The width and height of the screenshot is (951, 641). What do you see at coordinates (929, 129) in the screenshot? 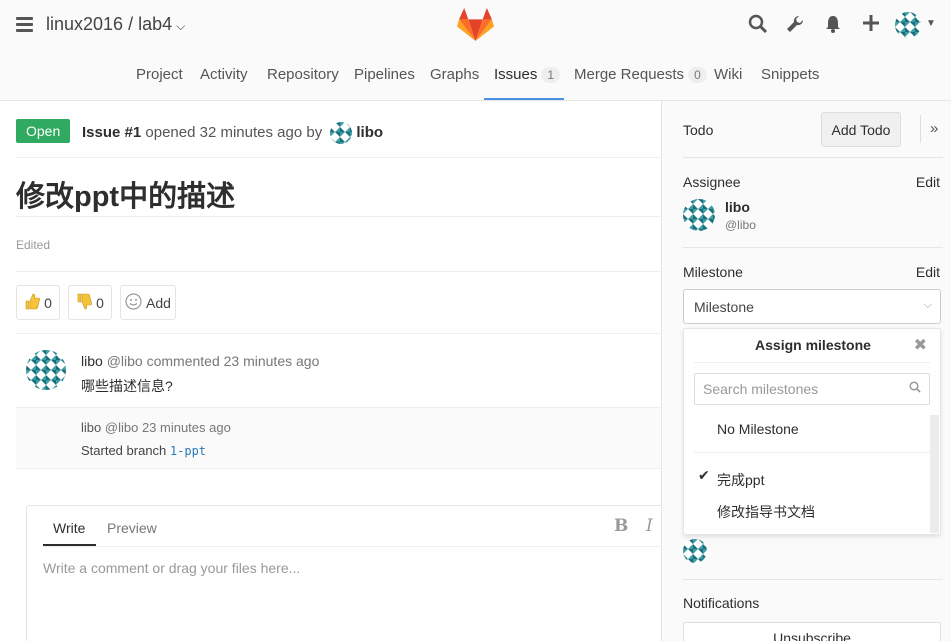
I see `collapse-sidebar-icon: »` at bounding box center [929, 129].